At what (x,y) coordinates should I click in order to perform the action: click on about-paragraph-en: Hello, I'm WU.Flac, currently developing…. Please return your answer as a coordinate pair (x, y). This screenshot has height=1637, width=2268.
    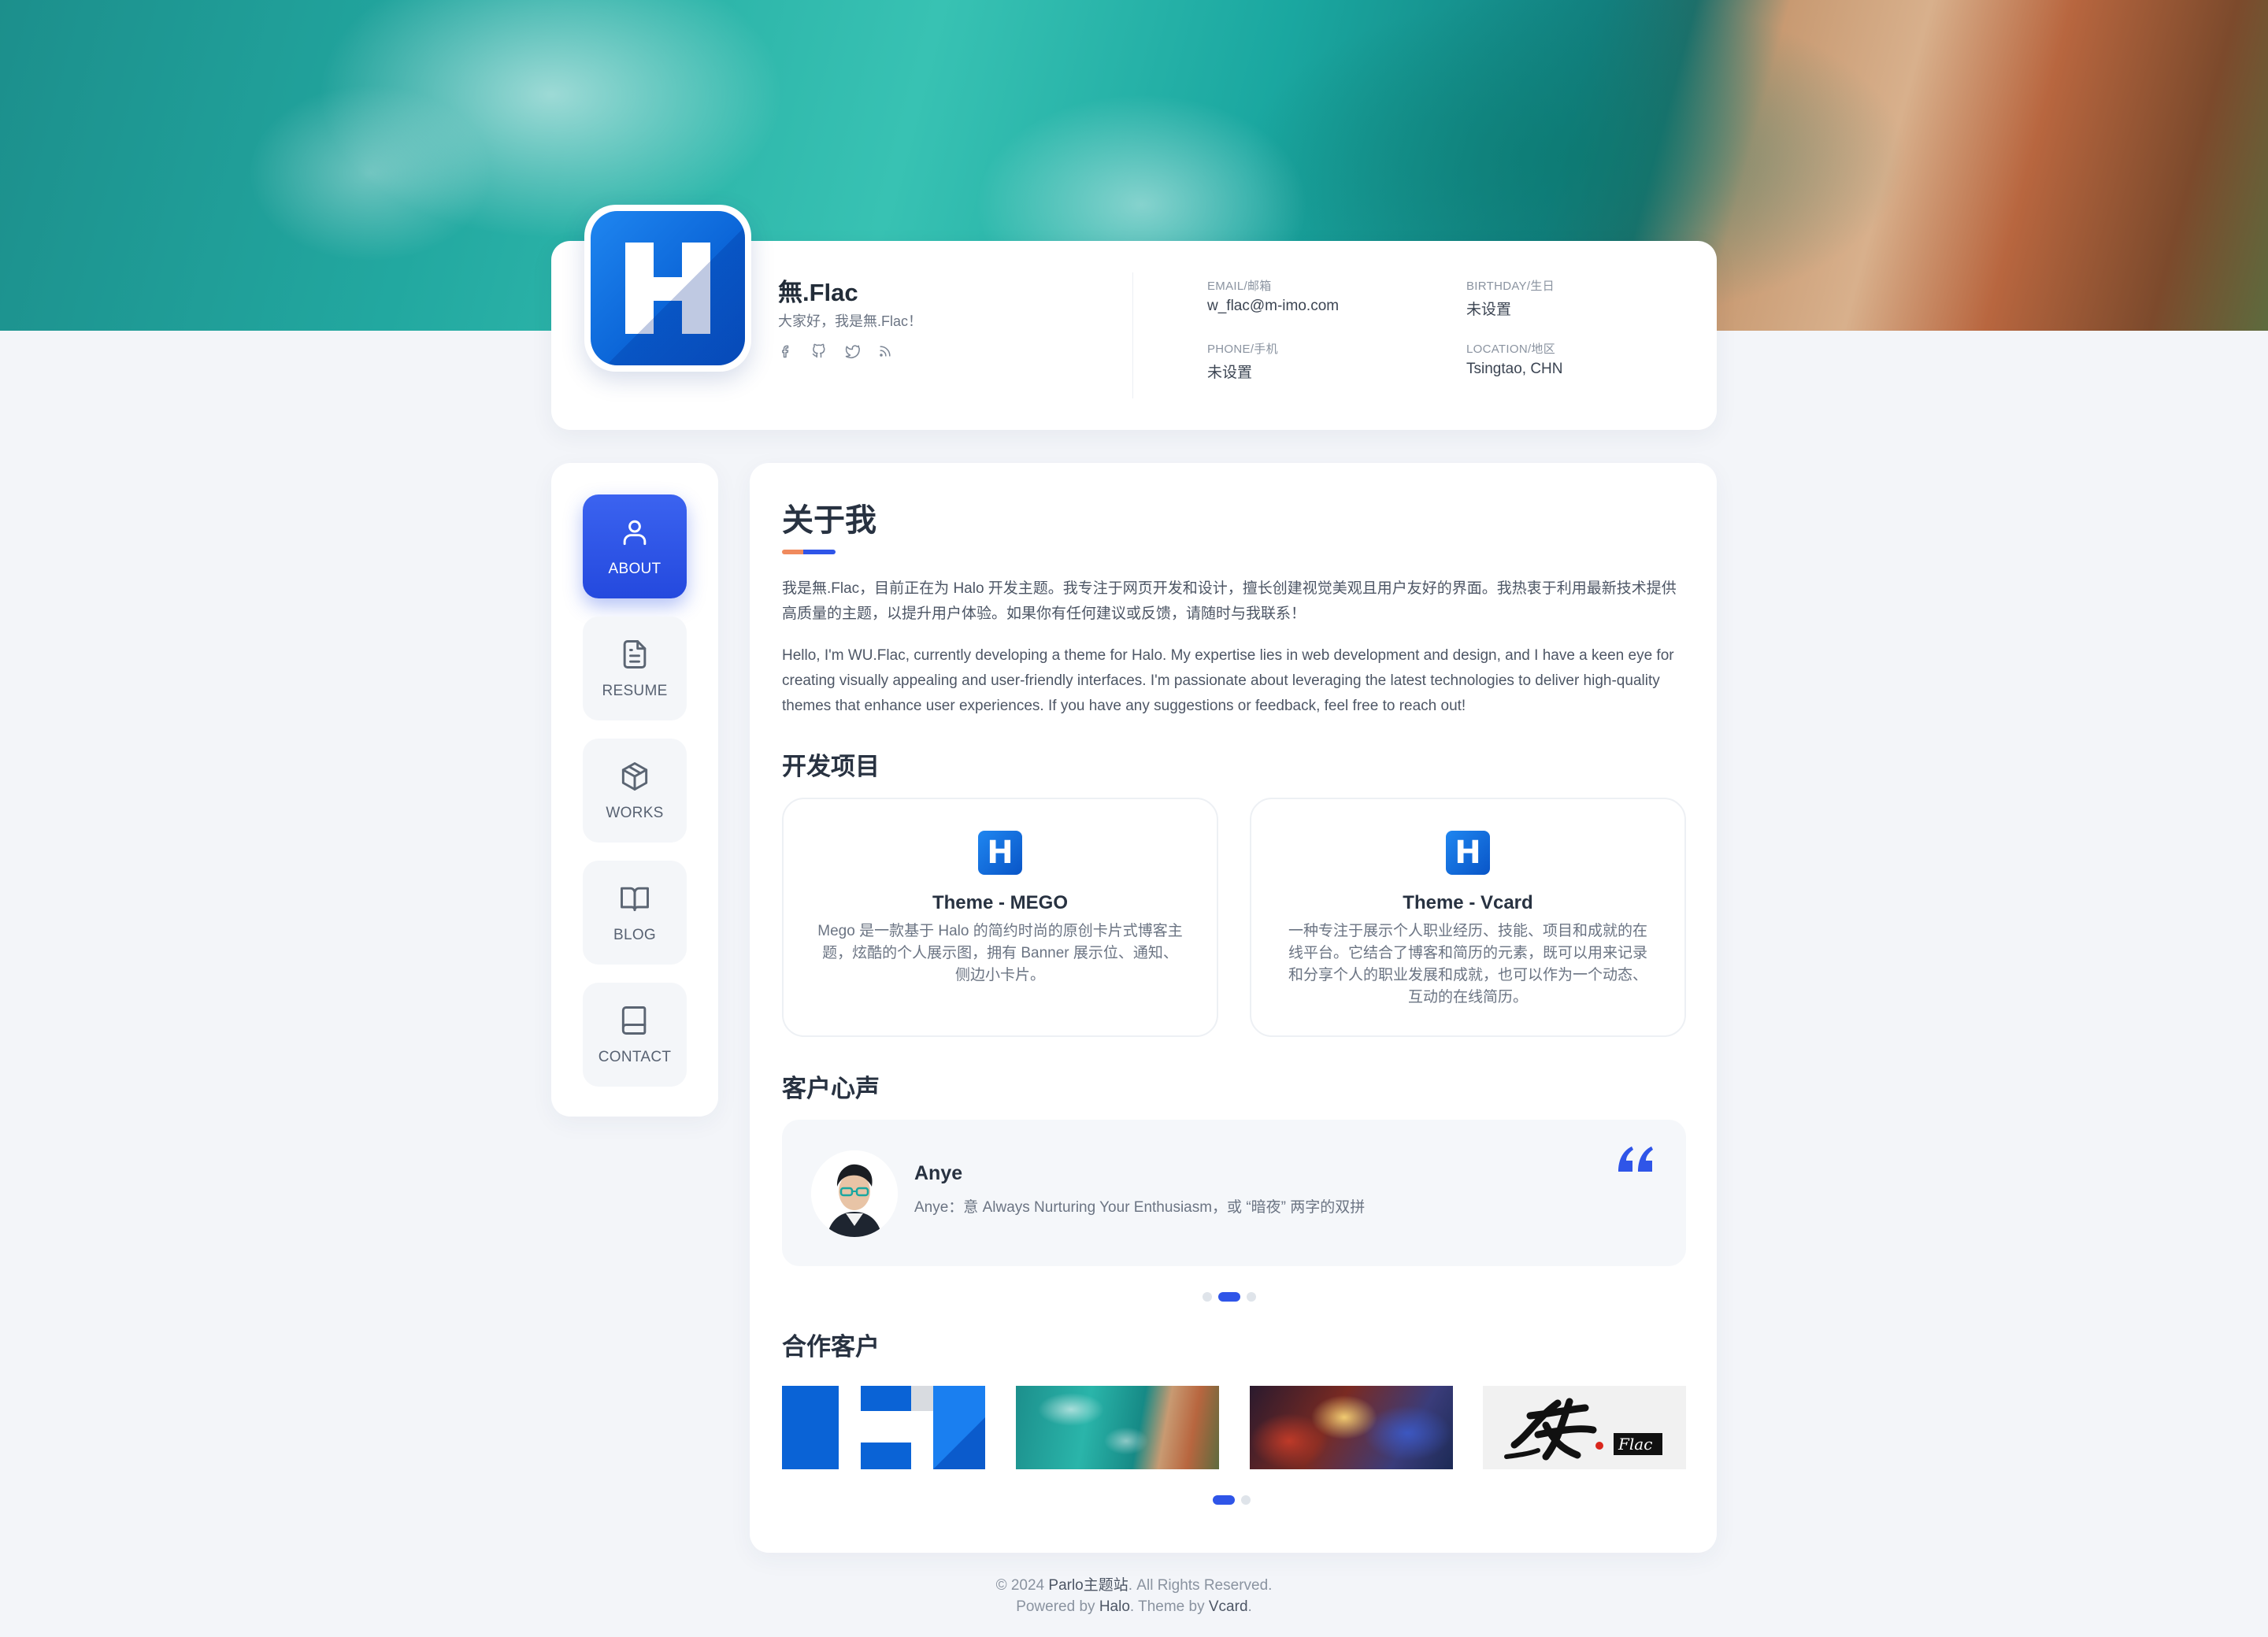
    Looking at the image, I should click on (1228, 680).